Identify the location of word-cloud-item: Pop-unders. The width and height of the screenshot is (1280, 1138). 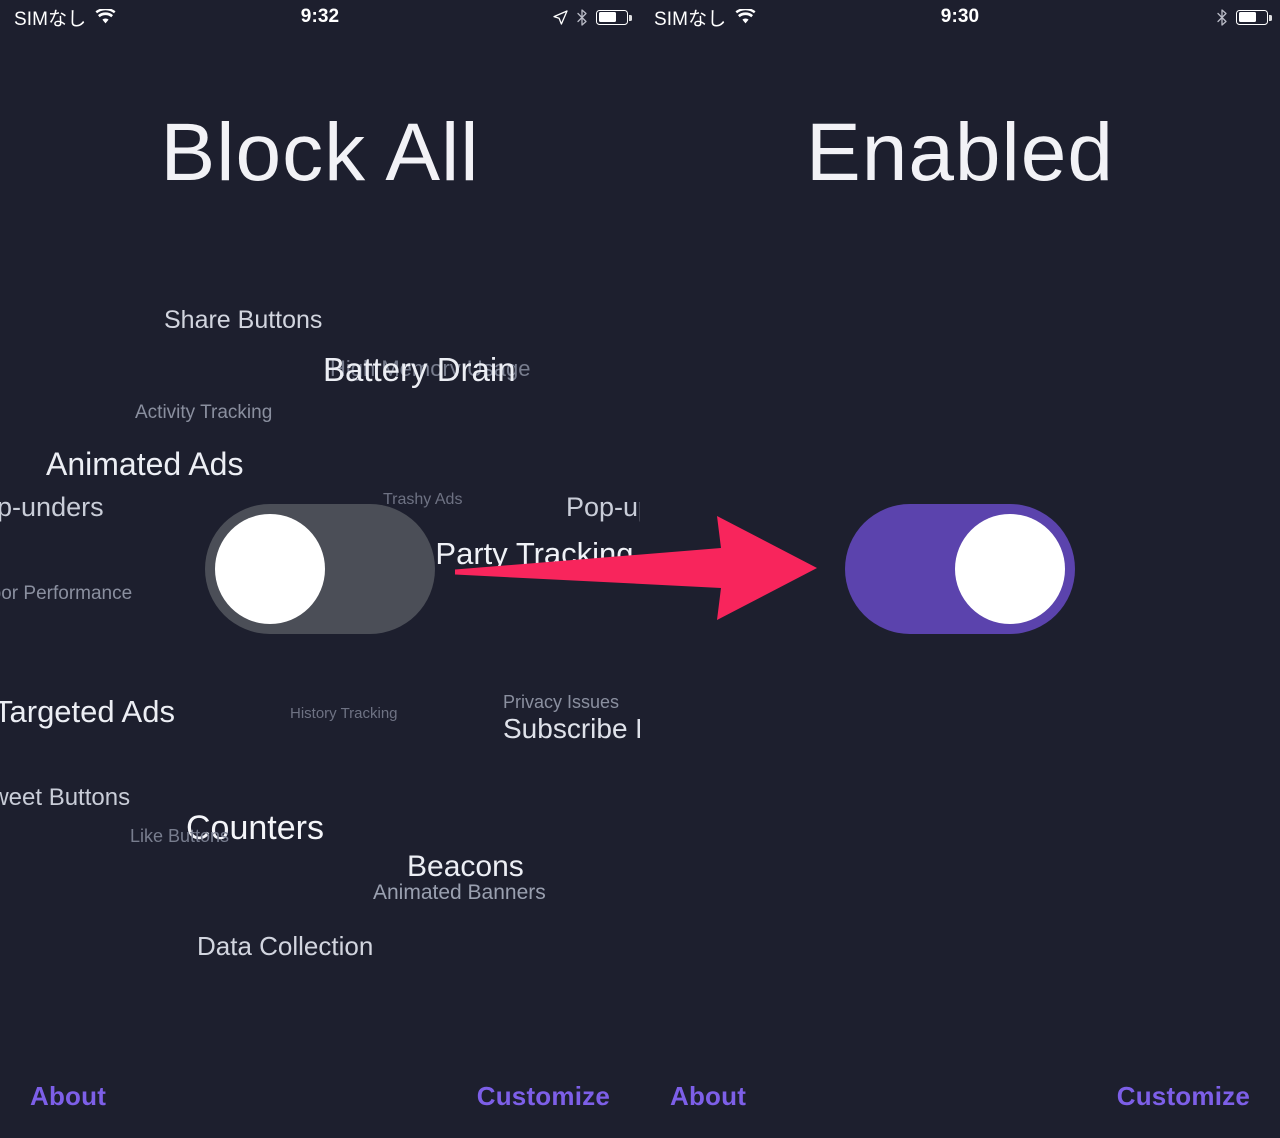
(52, 507).